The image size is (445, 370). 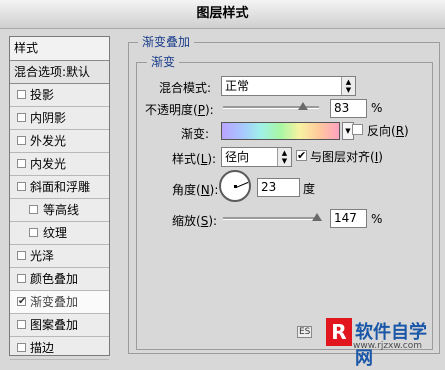 I want to click on scale-label: 缩放(S):, so click(x=195, y=221).